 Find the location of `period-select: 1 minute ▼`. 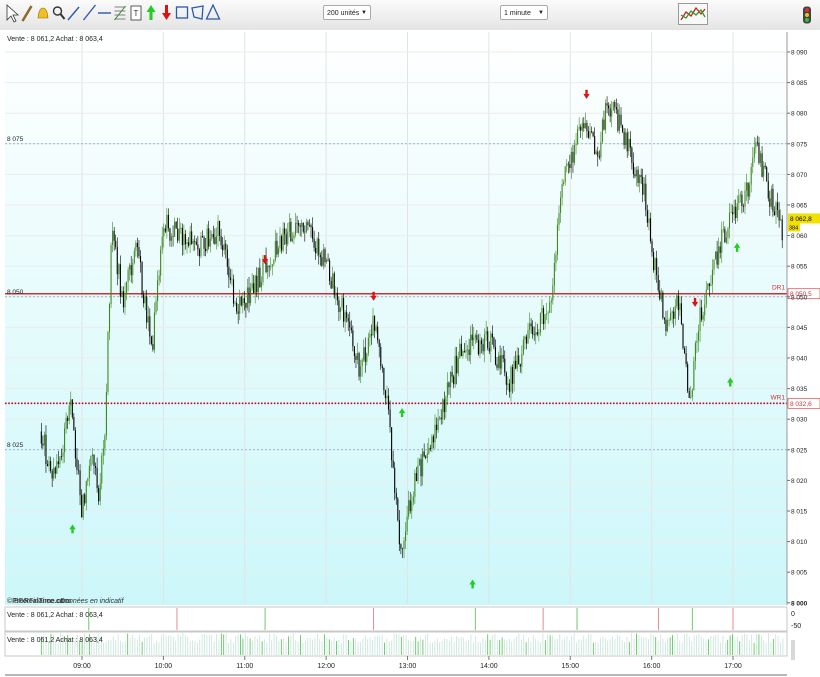

period-select: 1 minute ▼ is located at coordinates (524, 12).